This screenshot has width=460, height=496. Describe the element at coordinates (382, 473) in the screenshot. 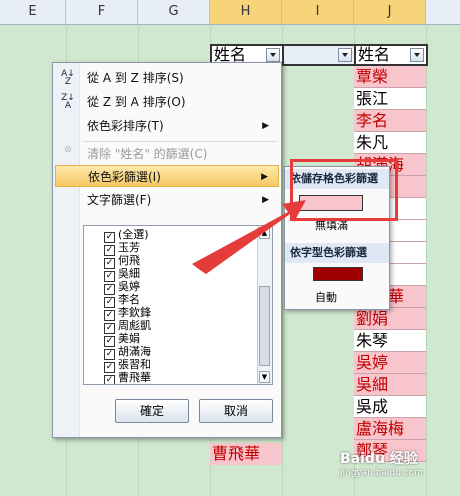

I see `watermark-url: jingyan.baidu.com` at that location.